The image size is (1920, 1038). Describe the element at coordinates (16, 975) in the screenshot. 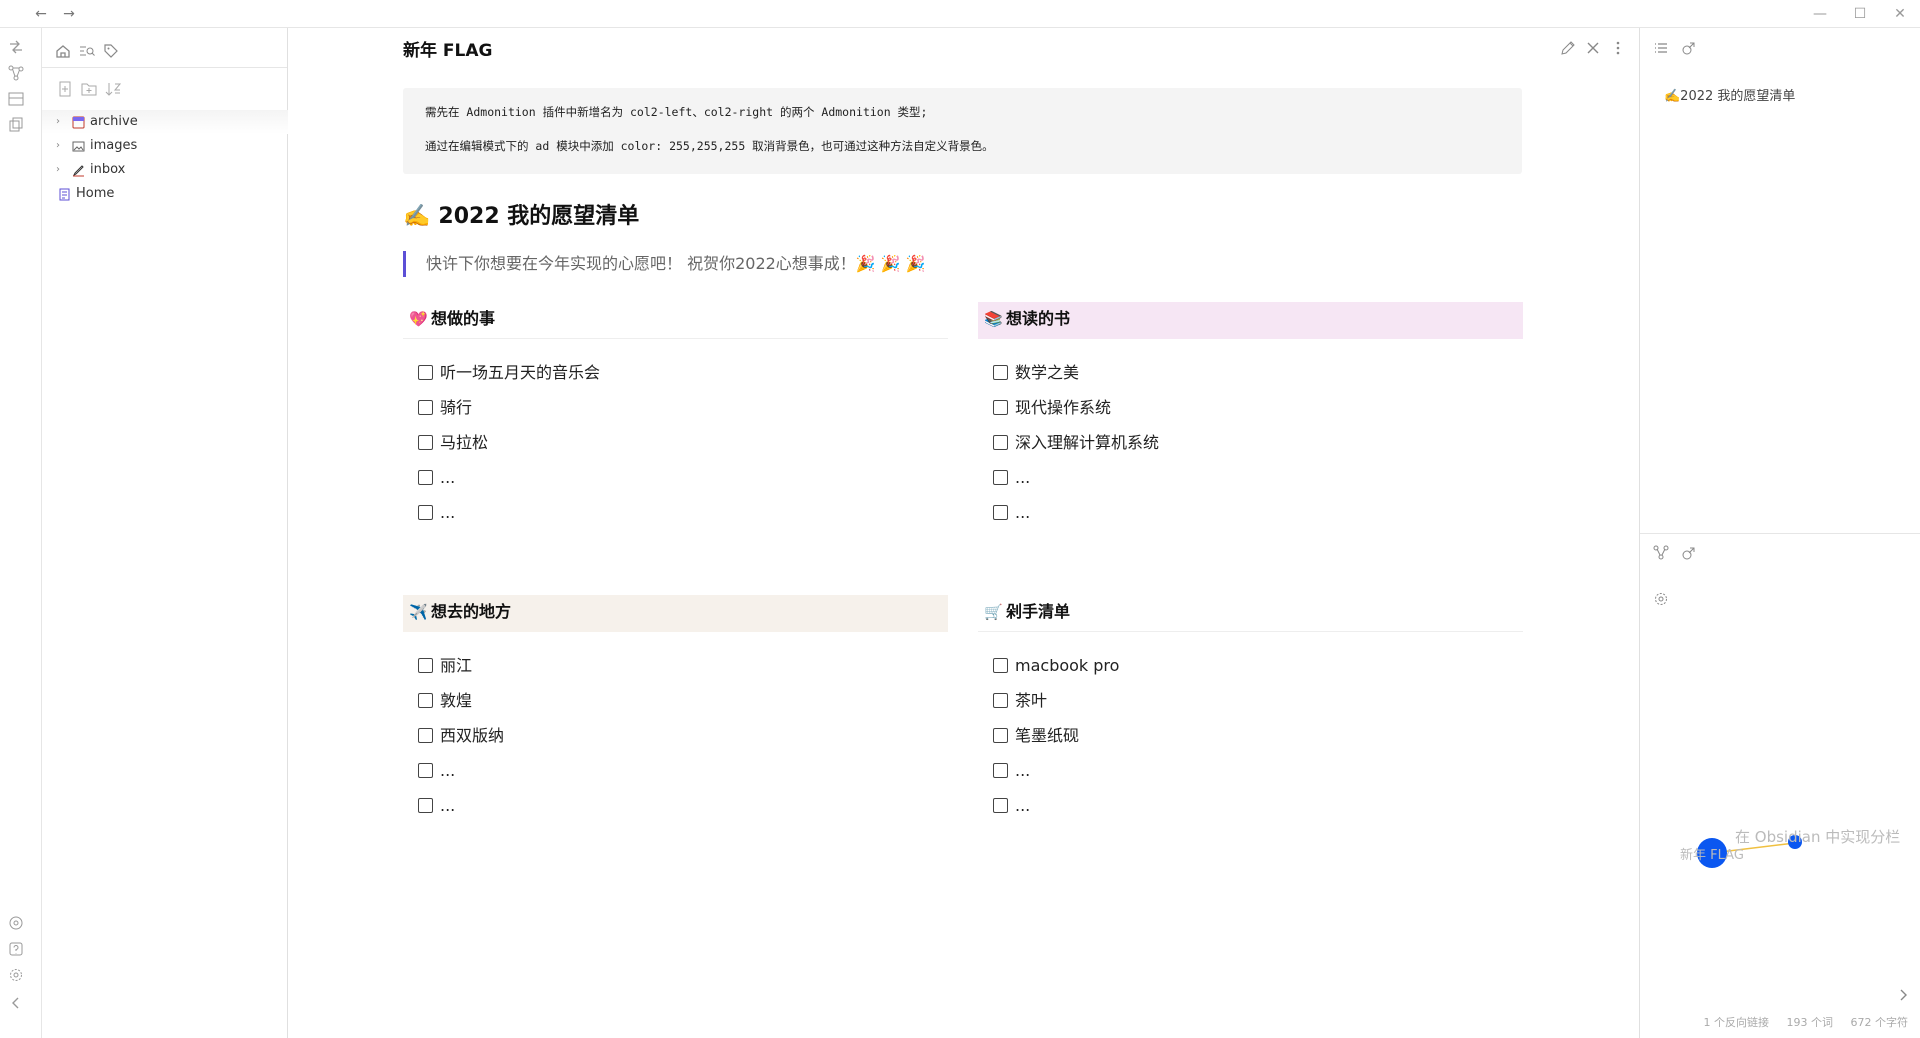

I see `settings-gear-icon` at that location.